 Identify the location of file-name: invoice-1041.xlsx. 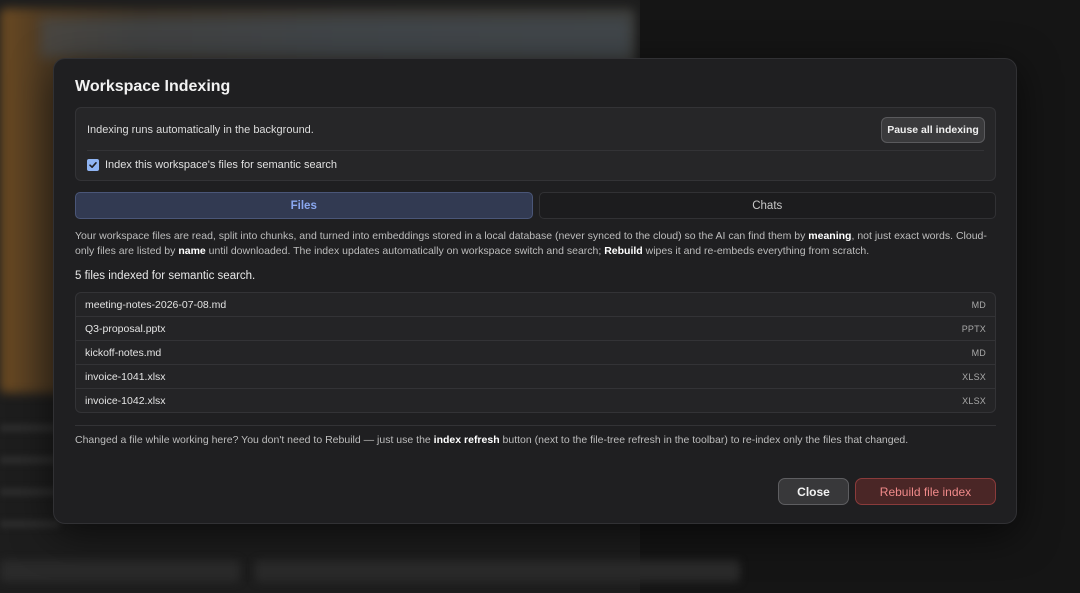
(125, 376).